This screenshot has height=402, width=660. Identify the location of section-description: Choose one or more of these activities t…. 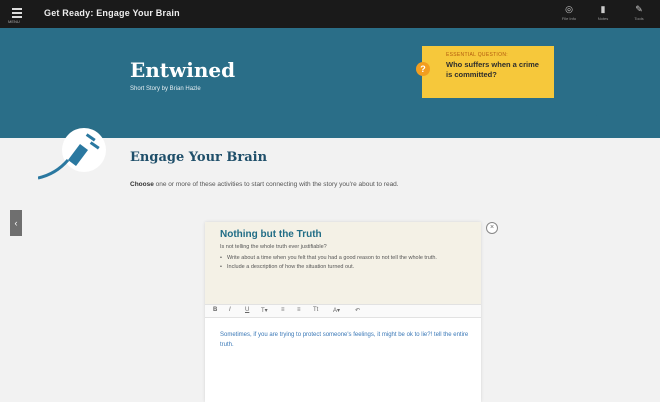
(264, 184).